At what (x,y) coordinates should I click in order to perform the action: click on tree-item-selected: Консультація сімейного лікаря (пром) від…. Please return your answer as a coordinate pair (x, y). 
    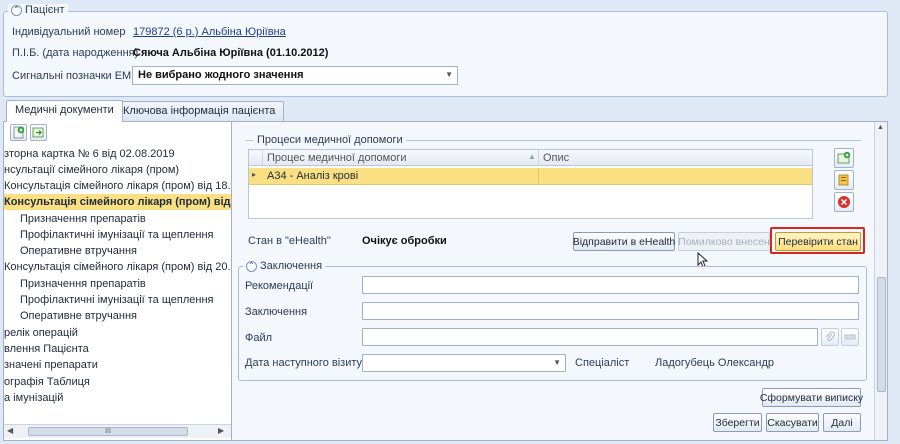
    Looking at the image, I should click on (117, 202).